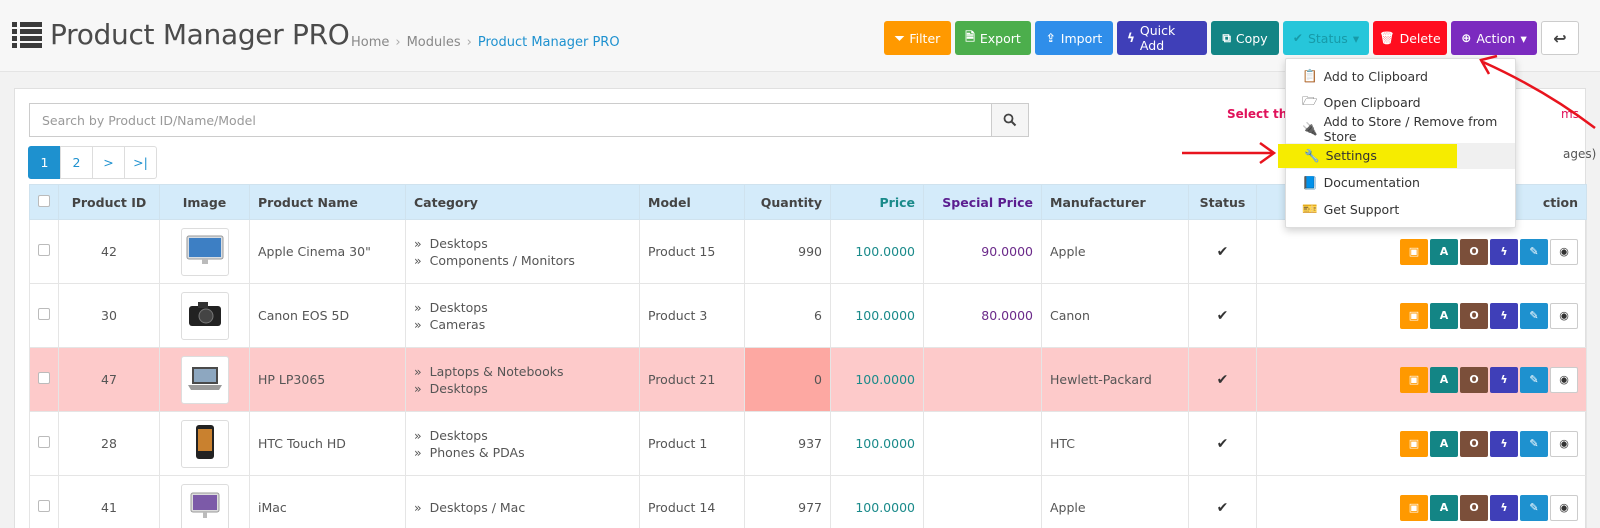  I want to click on col-category: Category, so click(522, 202).